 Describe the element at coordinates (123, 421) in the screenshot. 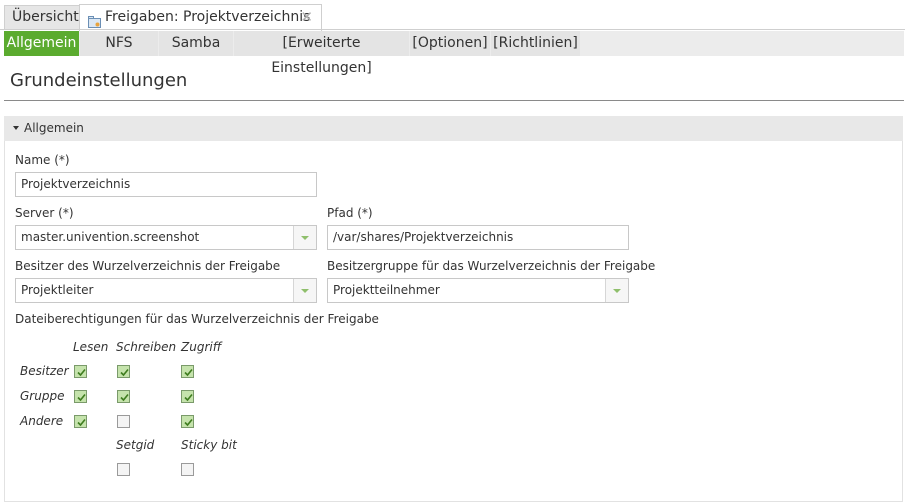

I see `checkbox-andere-schreiben` at that location.